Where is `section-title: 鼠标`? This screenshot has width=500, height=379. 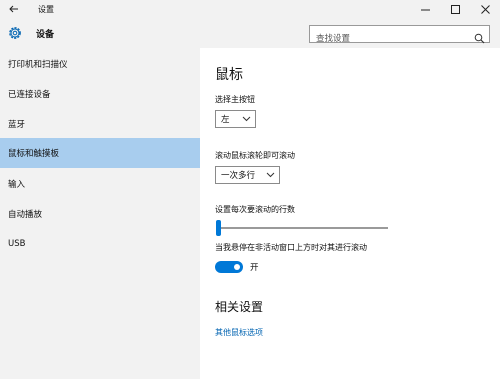
section-title: 鼠标 is located at coordinates (229, 75).